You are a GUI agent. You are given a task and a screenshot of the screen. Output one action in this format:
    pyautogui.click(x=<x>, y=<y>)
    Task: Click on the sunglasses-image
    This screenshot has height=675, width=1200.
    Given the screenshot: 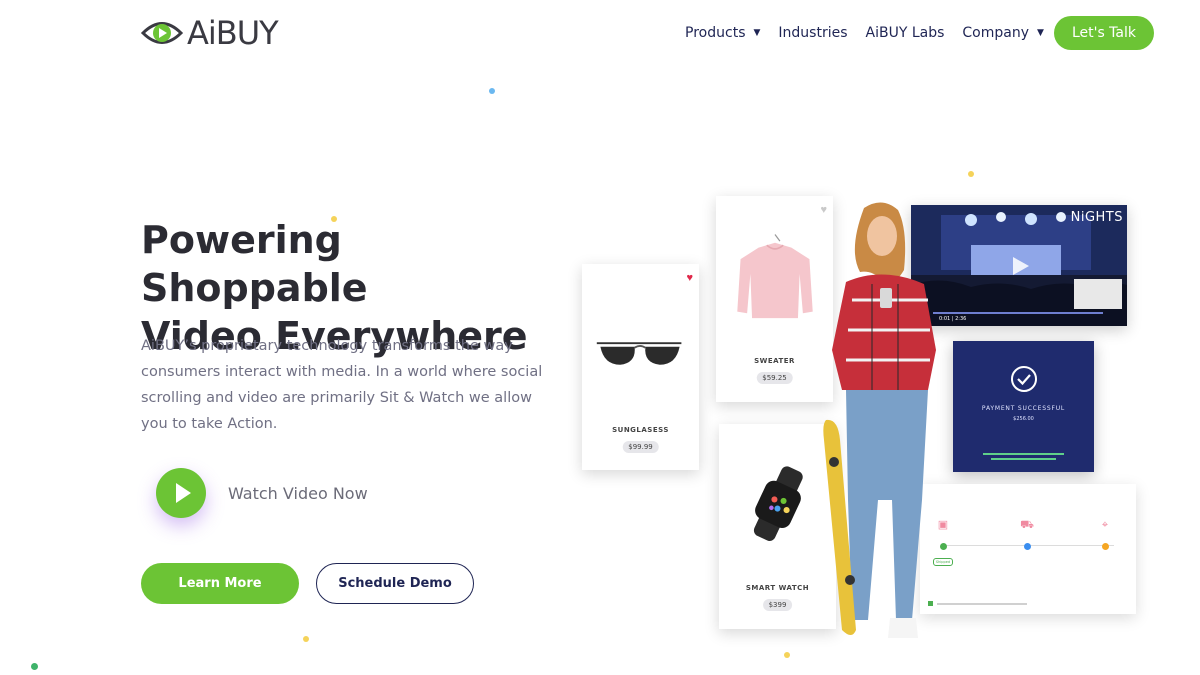 What is the action you would take?
    pyautogui.click(x=639, y=353)
    